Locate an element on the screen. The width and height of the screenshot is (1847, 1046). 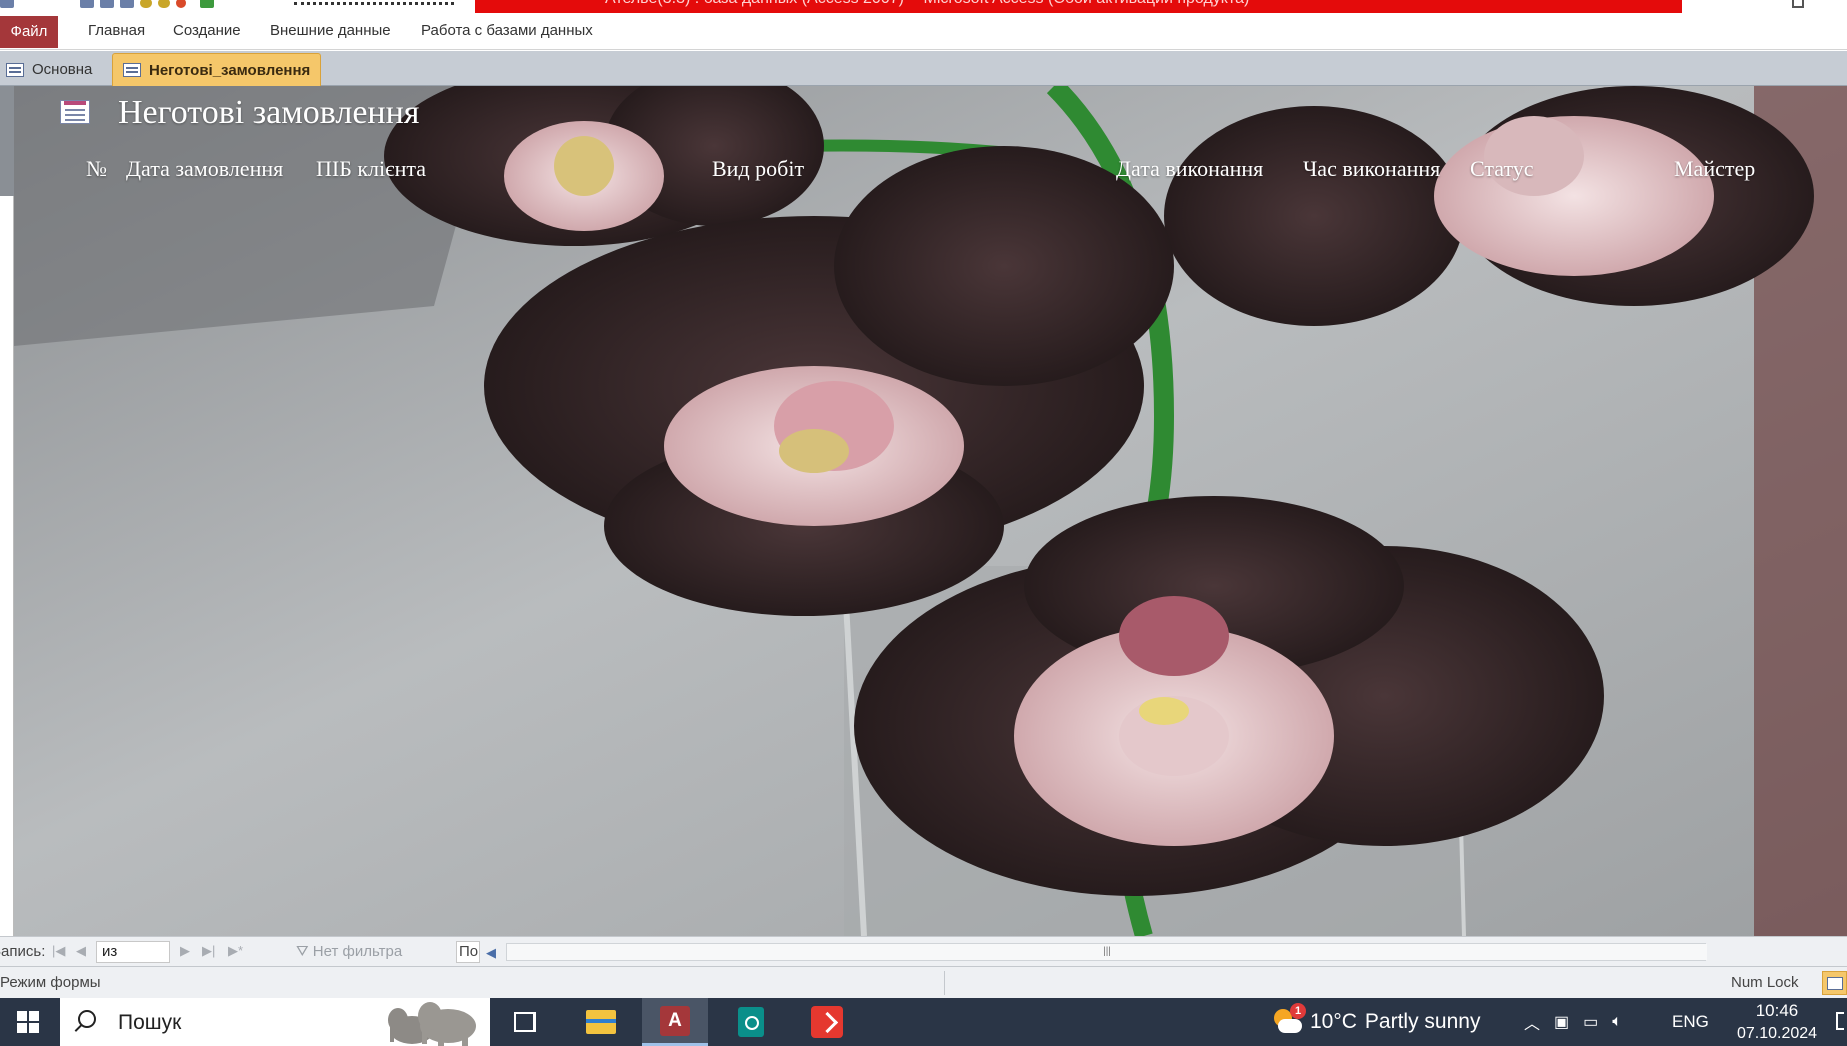
weather-badge: 1 is located at coordinates (1298, 1011).